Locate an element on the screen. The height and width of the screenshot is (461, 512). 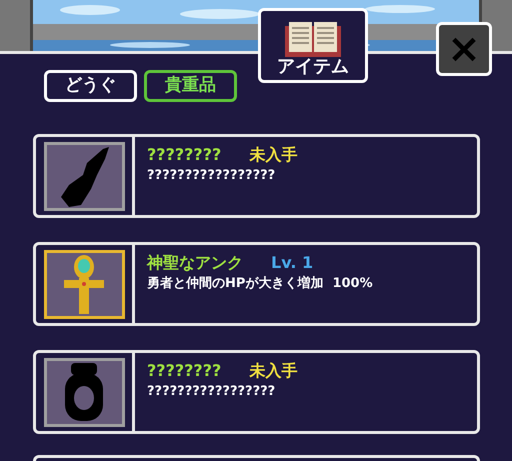
item-description: 勇者と仲間のHPが大きく増加 100% is located at coordinates (260, 283).